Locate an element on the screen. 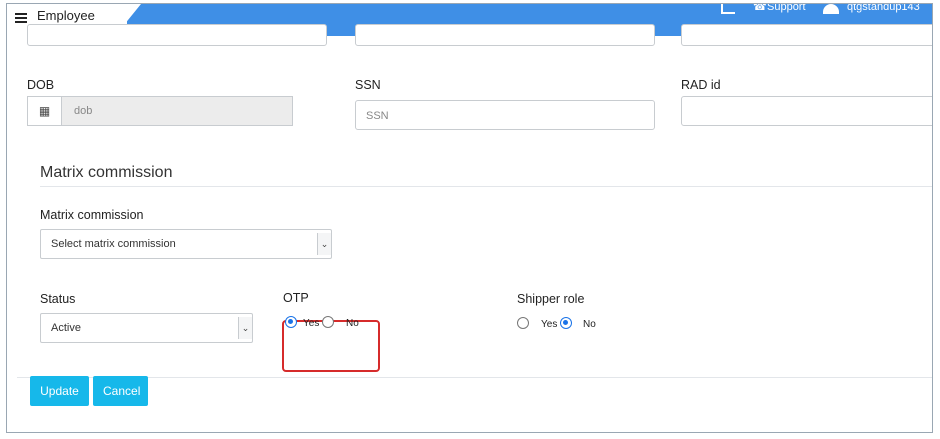 The height and width of the screenshot is (439, 940). tab-title: Employee is located at coordinates (66, 15).